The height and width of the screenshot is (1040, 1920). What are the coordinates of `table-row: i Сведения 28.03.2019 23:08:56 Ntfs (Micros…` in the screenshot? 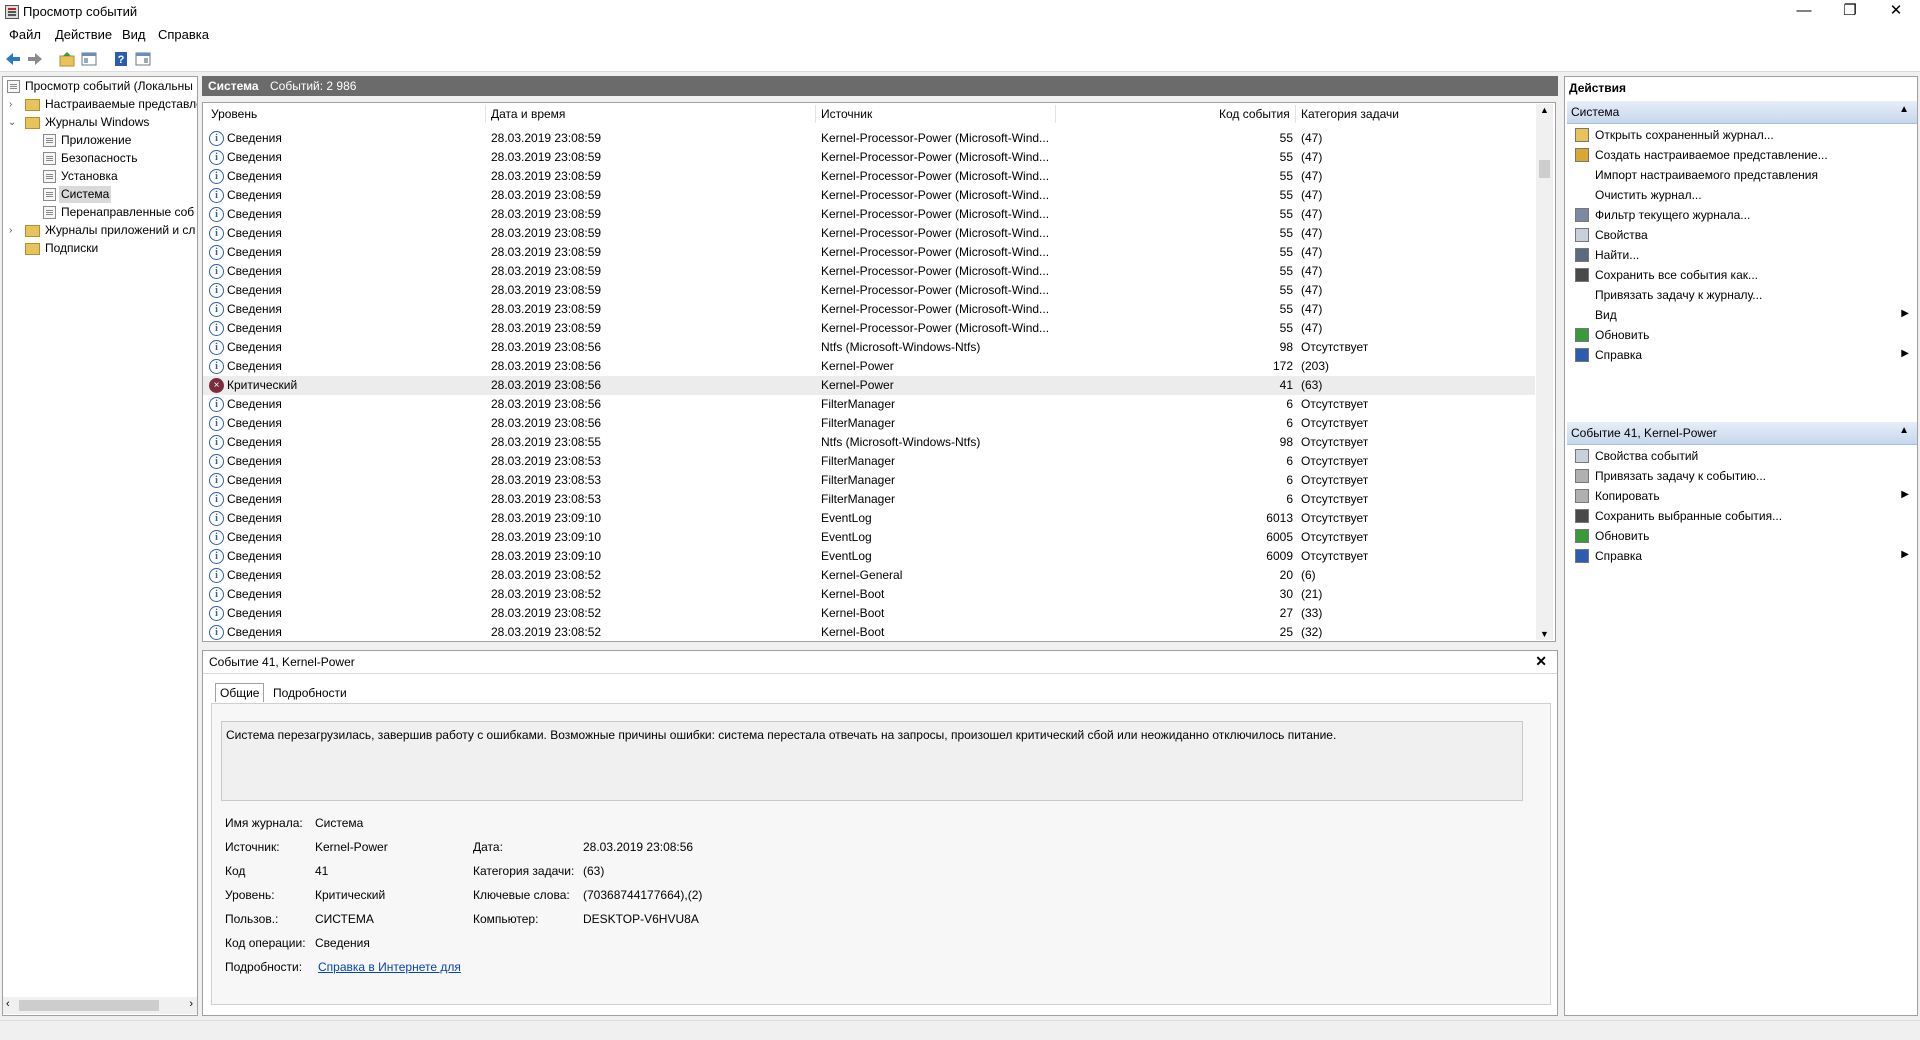 It's located at (869, 347).